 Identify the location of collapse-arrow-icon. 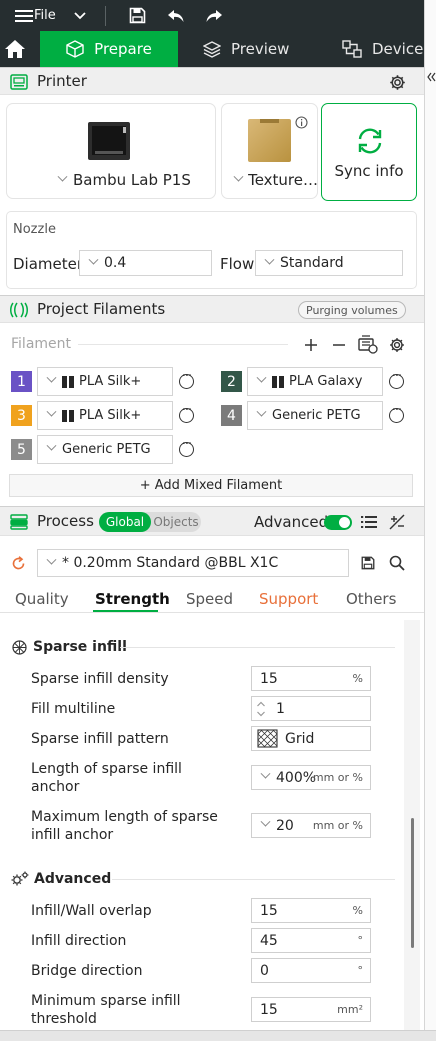
(431, 77).